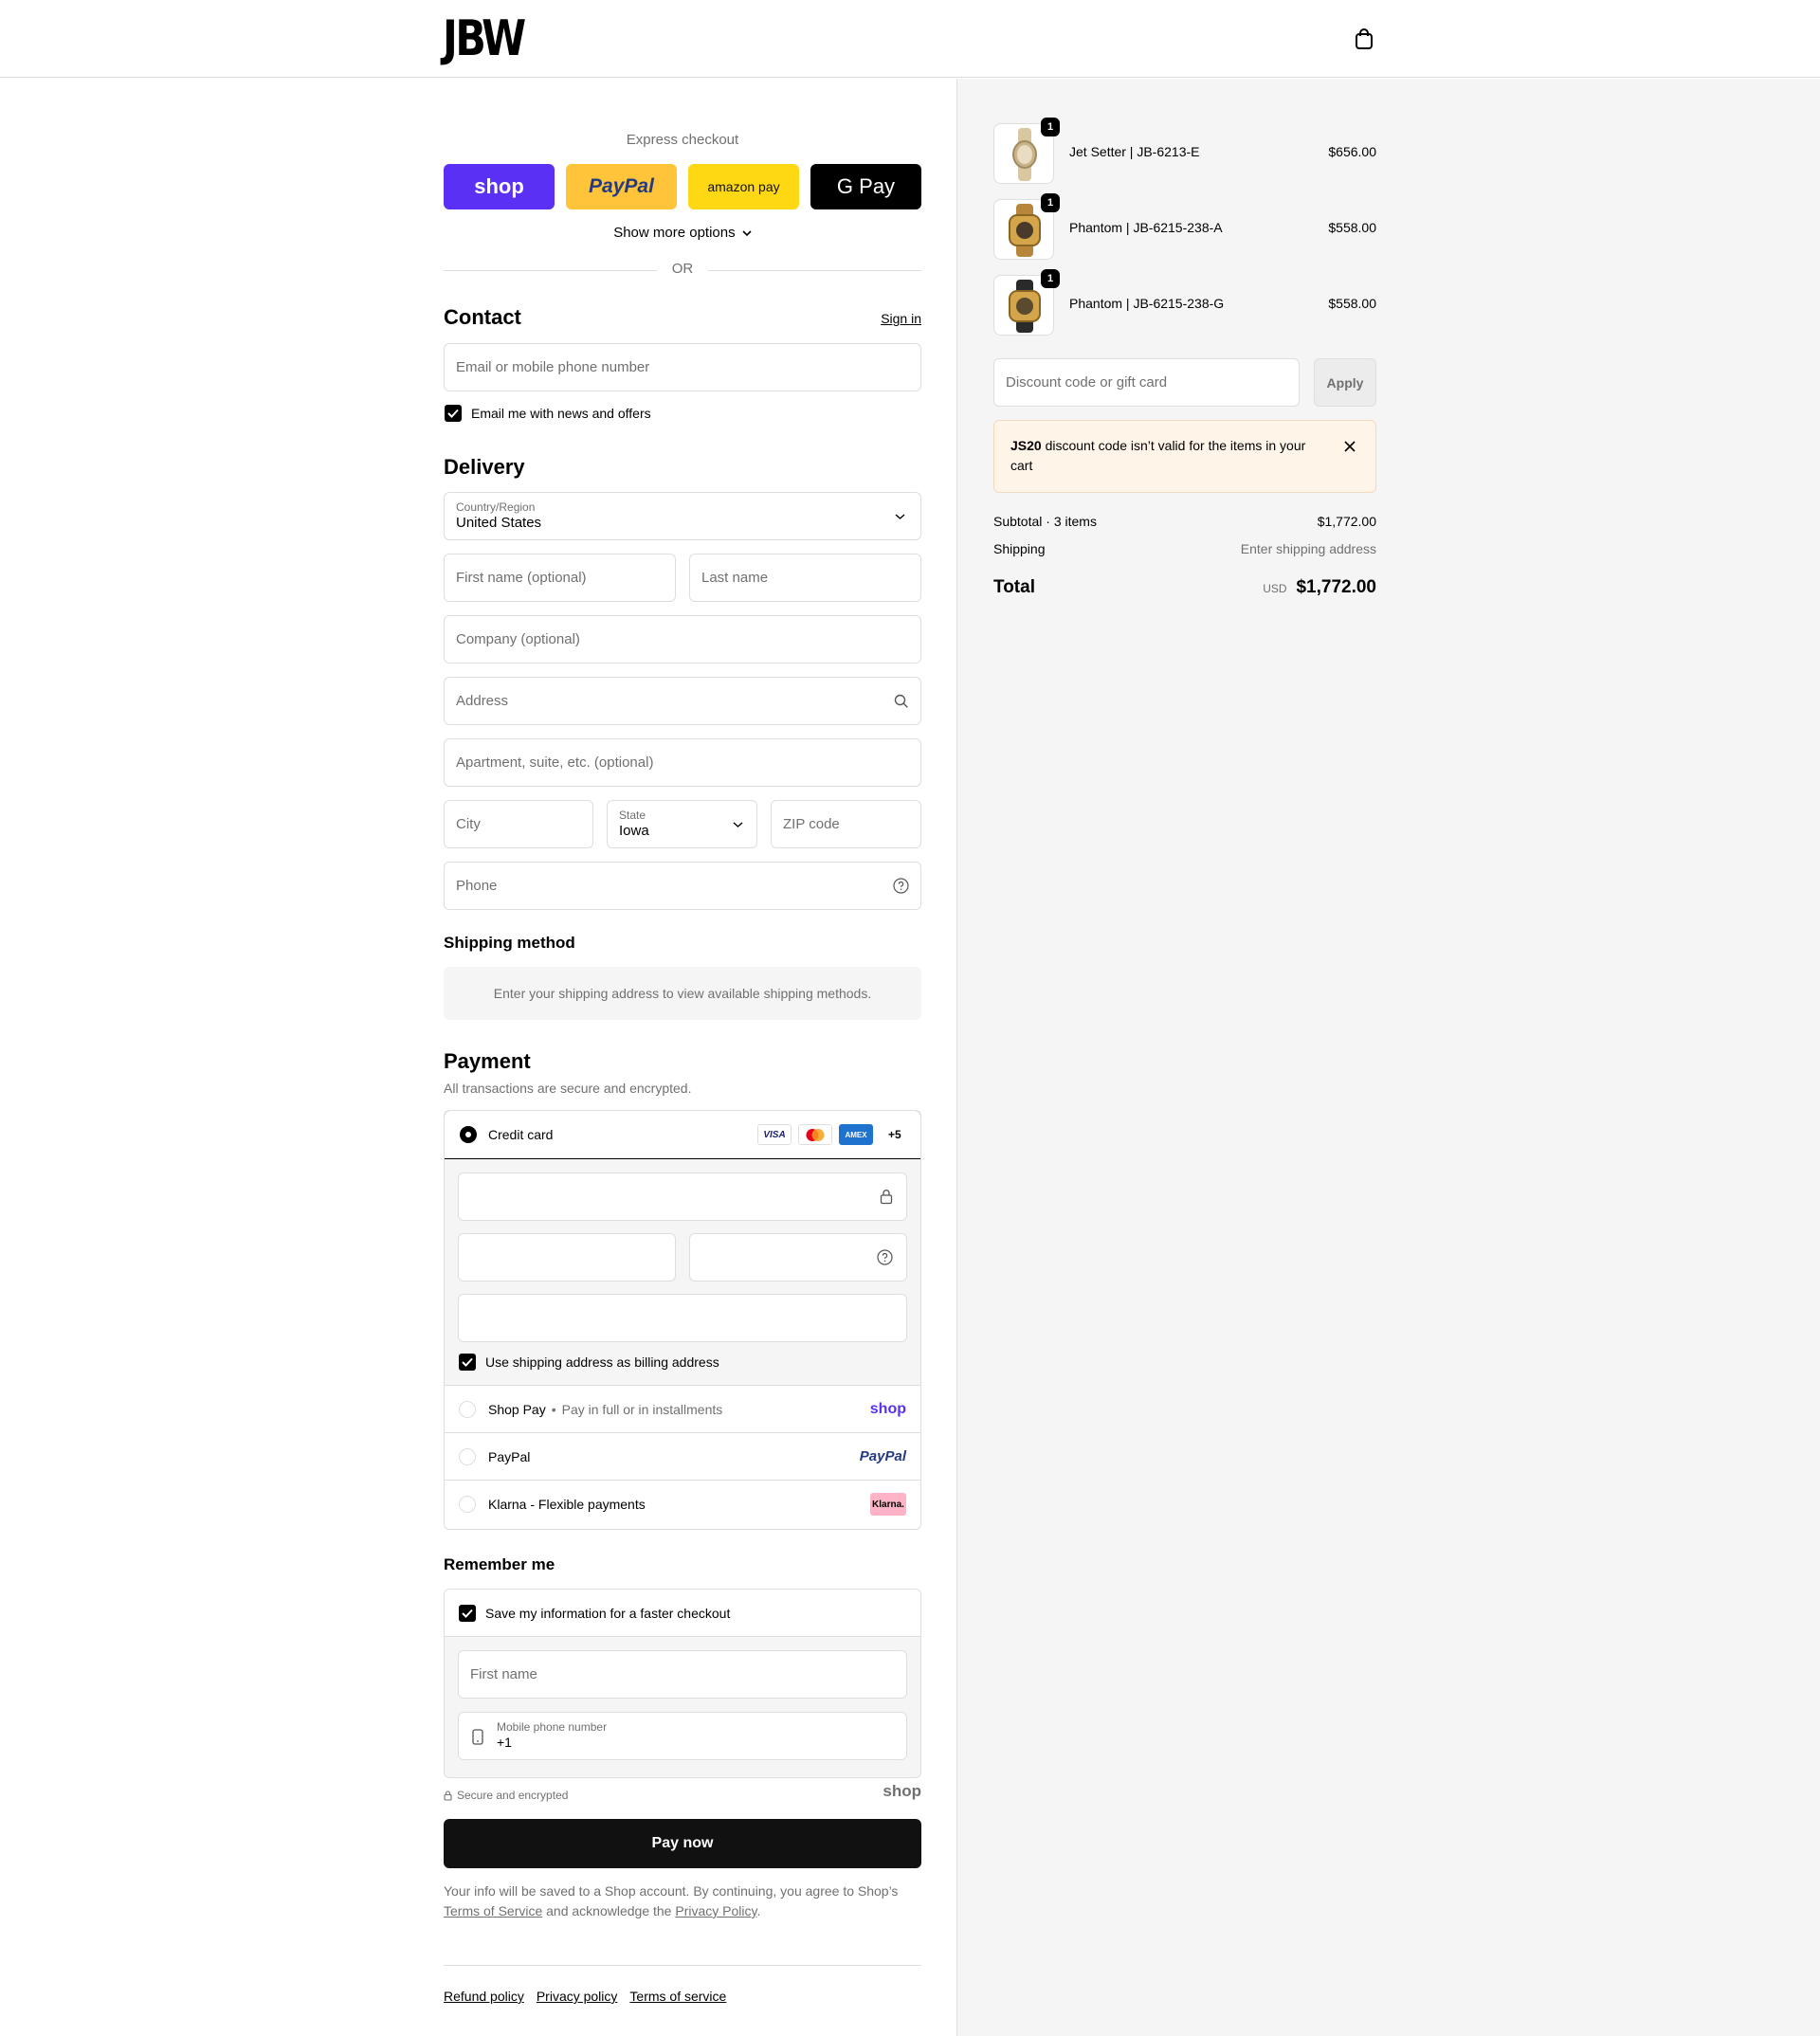 The height and width of the screenshot is (2036, 1820). Describe the element at coordinates (901, 319) in the screenshot. I see `sign-in-link: Sign in` at that location.